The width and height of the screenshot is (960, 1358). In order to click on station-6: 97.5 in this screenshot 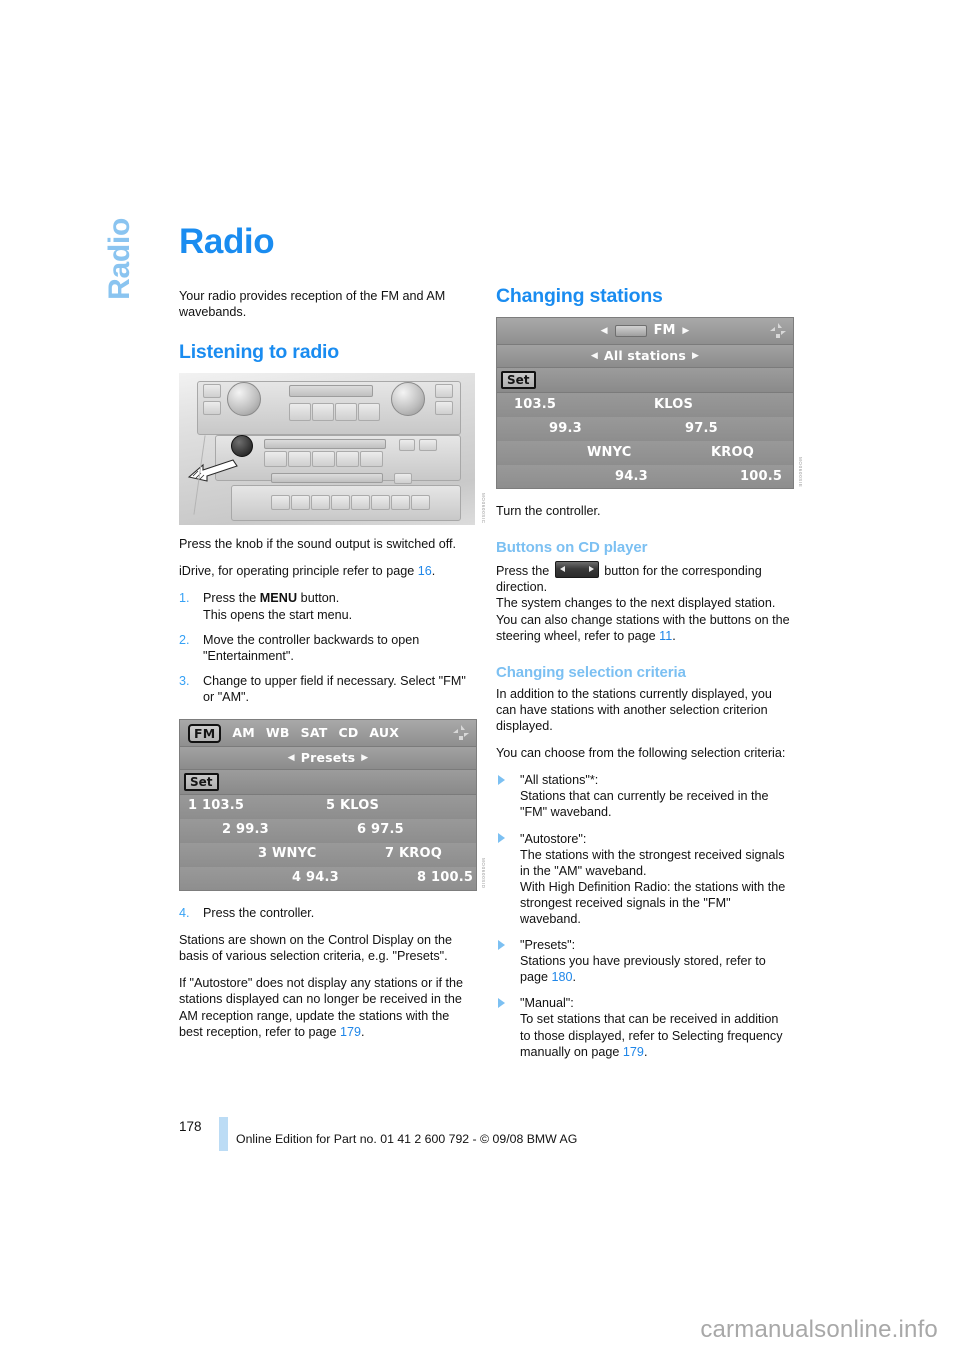, I will do `click(701, 429)`.